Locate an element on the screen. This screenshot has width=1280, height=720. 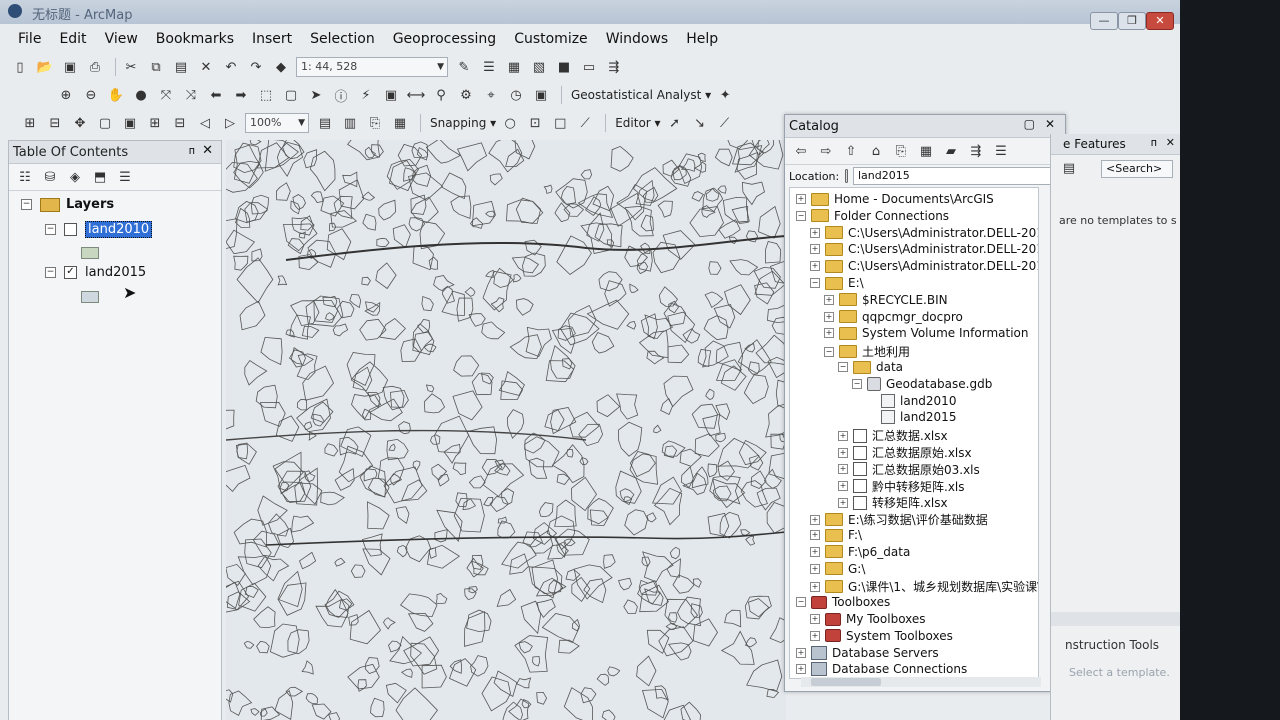
edit-annotation-icon: ↘ is located at coordinates (700, 123).